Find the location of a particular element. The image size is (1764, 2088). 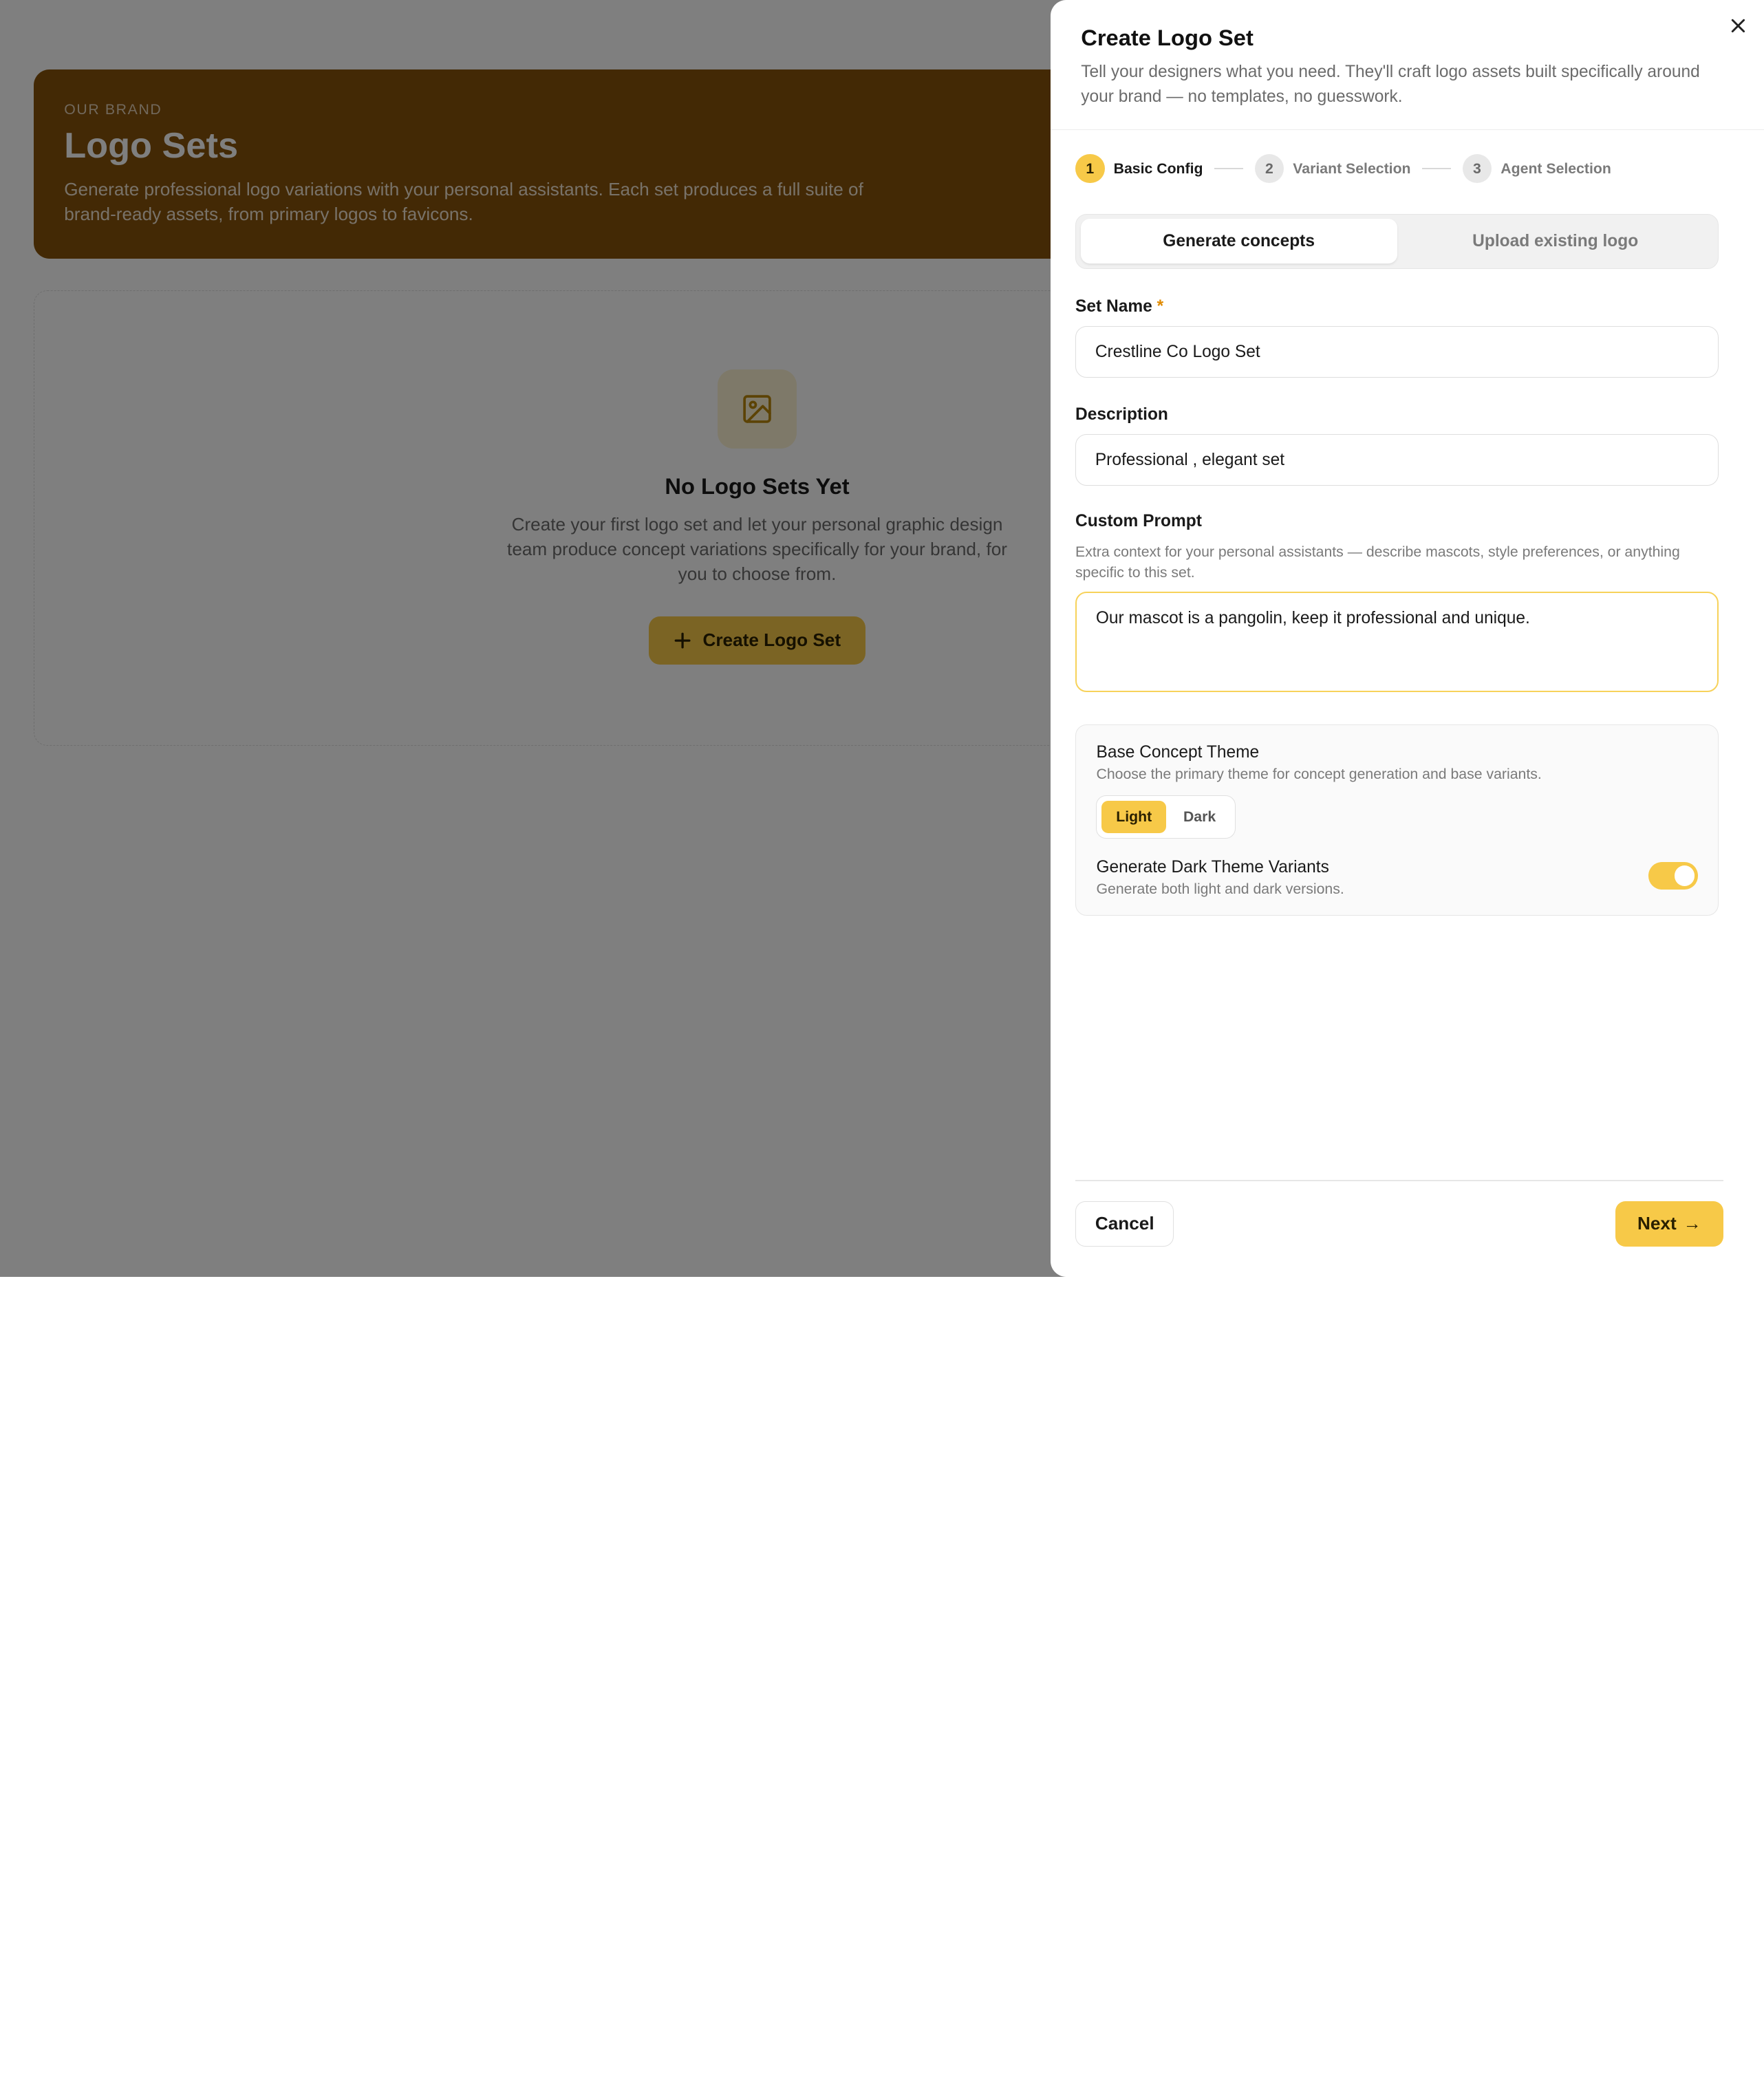

theme-segmented-control: Light Dark is located at coordinates (1166, 817).